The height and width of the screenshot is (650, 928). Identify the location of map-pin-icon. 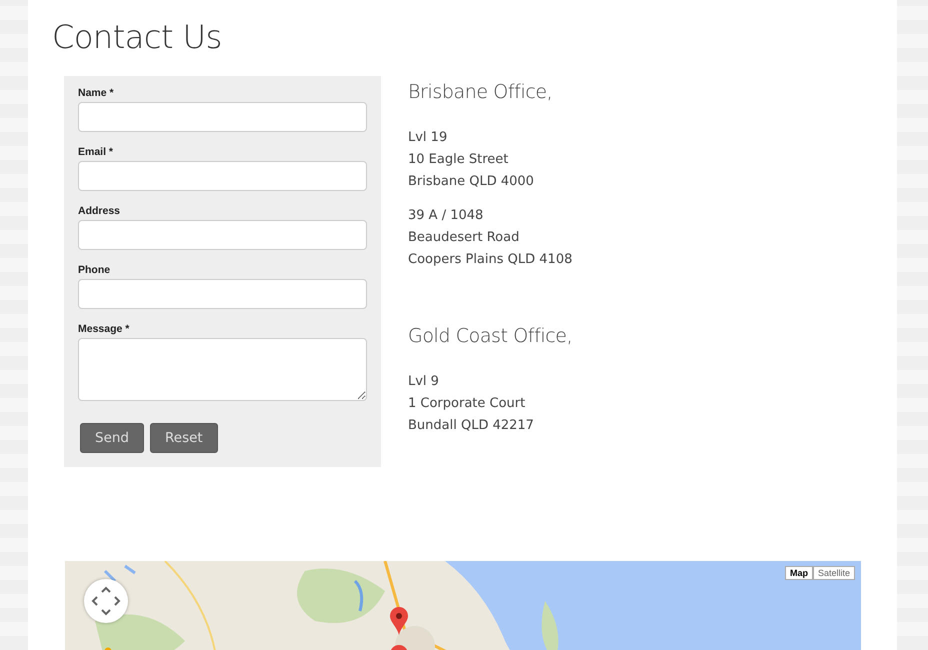
(399, 621).